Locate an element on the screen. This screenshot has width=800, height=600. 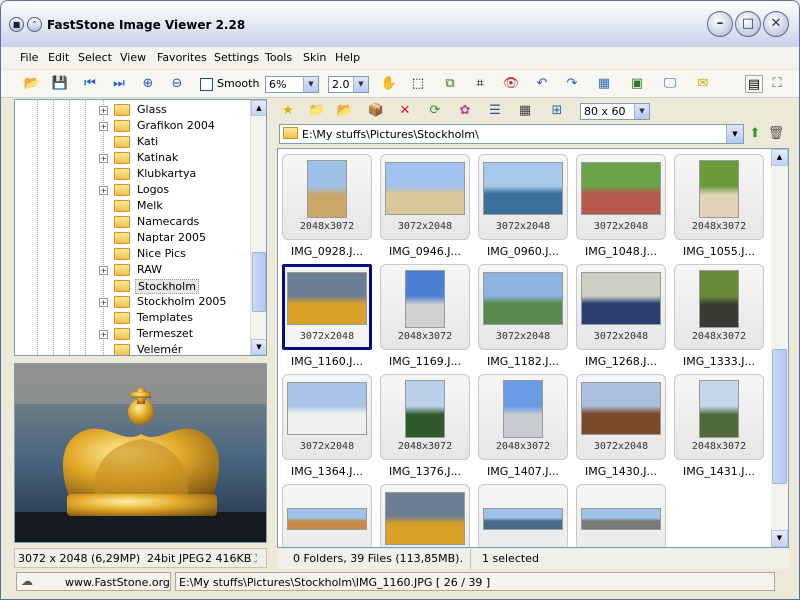
new-folder-icon: 📁 is located at coordinates (317, 111).